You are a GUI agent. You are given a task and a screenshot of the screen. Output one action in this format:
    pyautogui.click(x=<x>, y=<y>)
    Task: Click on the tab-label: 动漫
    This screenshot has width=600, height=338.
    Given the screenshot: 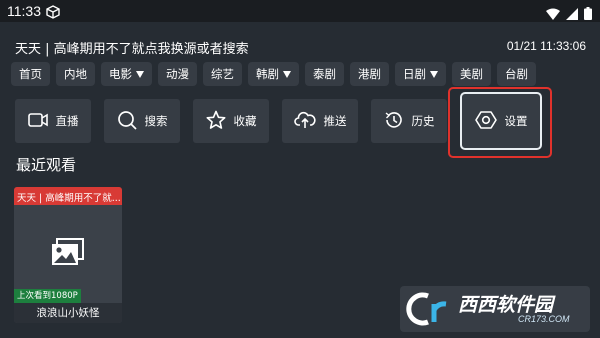 What is the action you would take?
    pyautogui.click(x=177, y=74)
    